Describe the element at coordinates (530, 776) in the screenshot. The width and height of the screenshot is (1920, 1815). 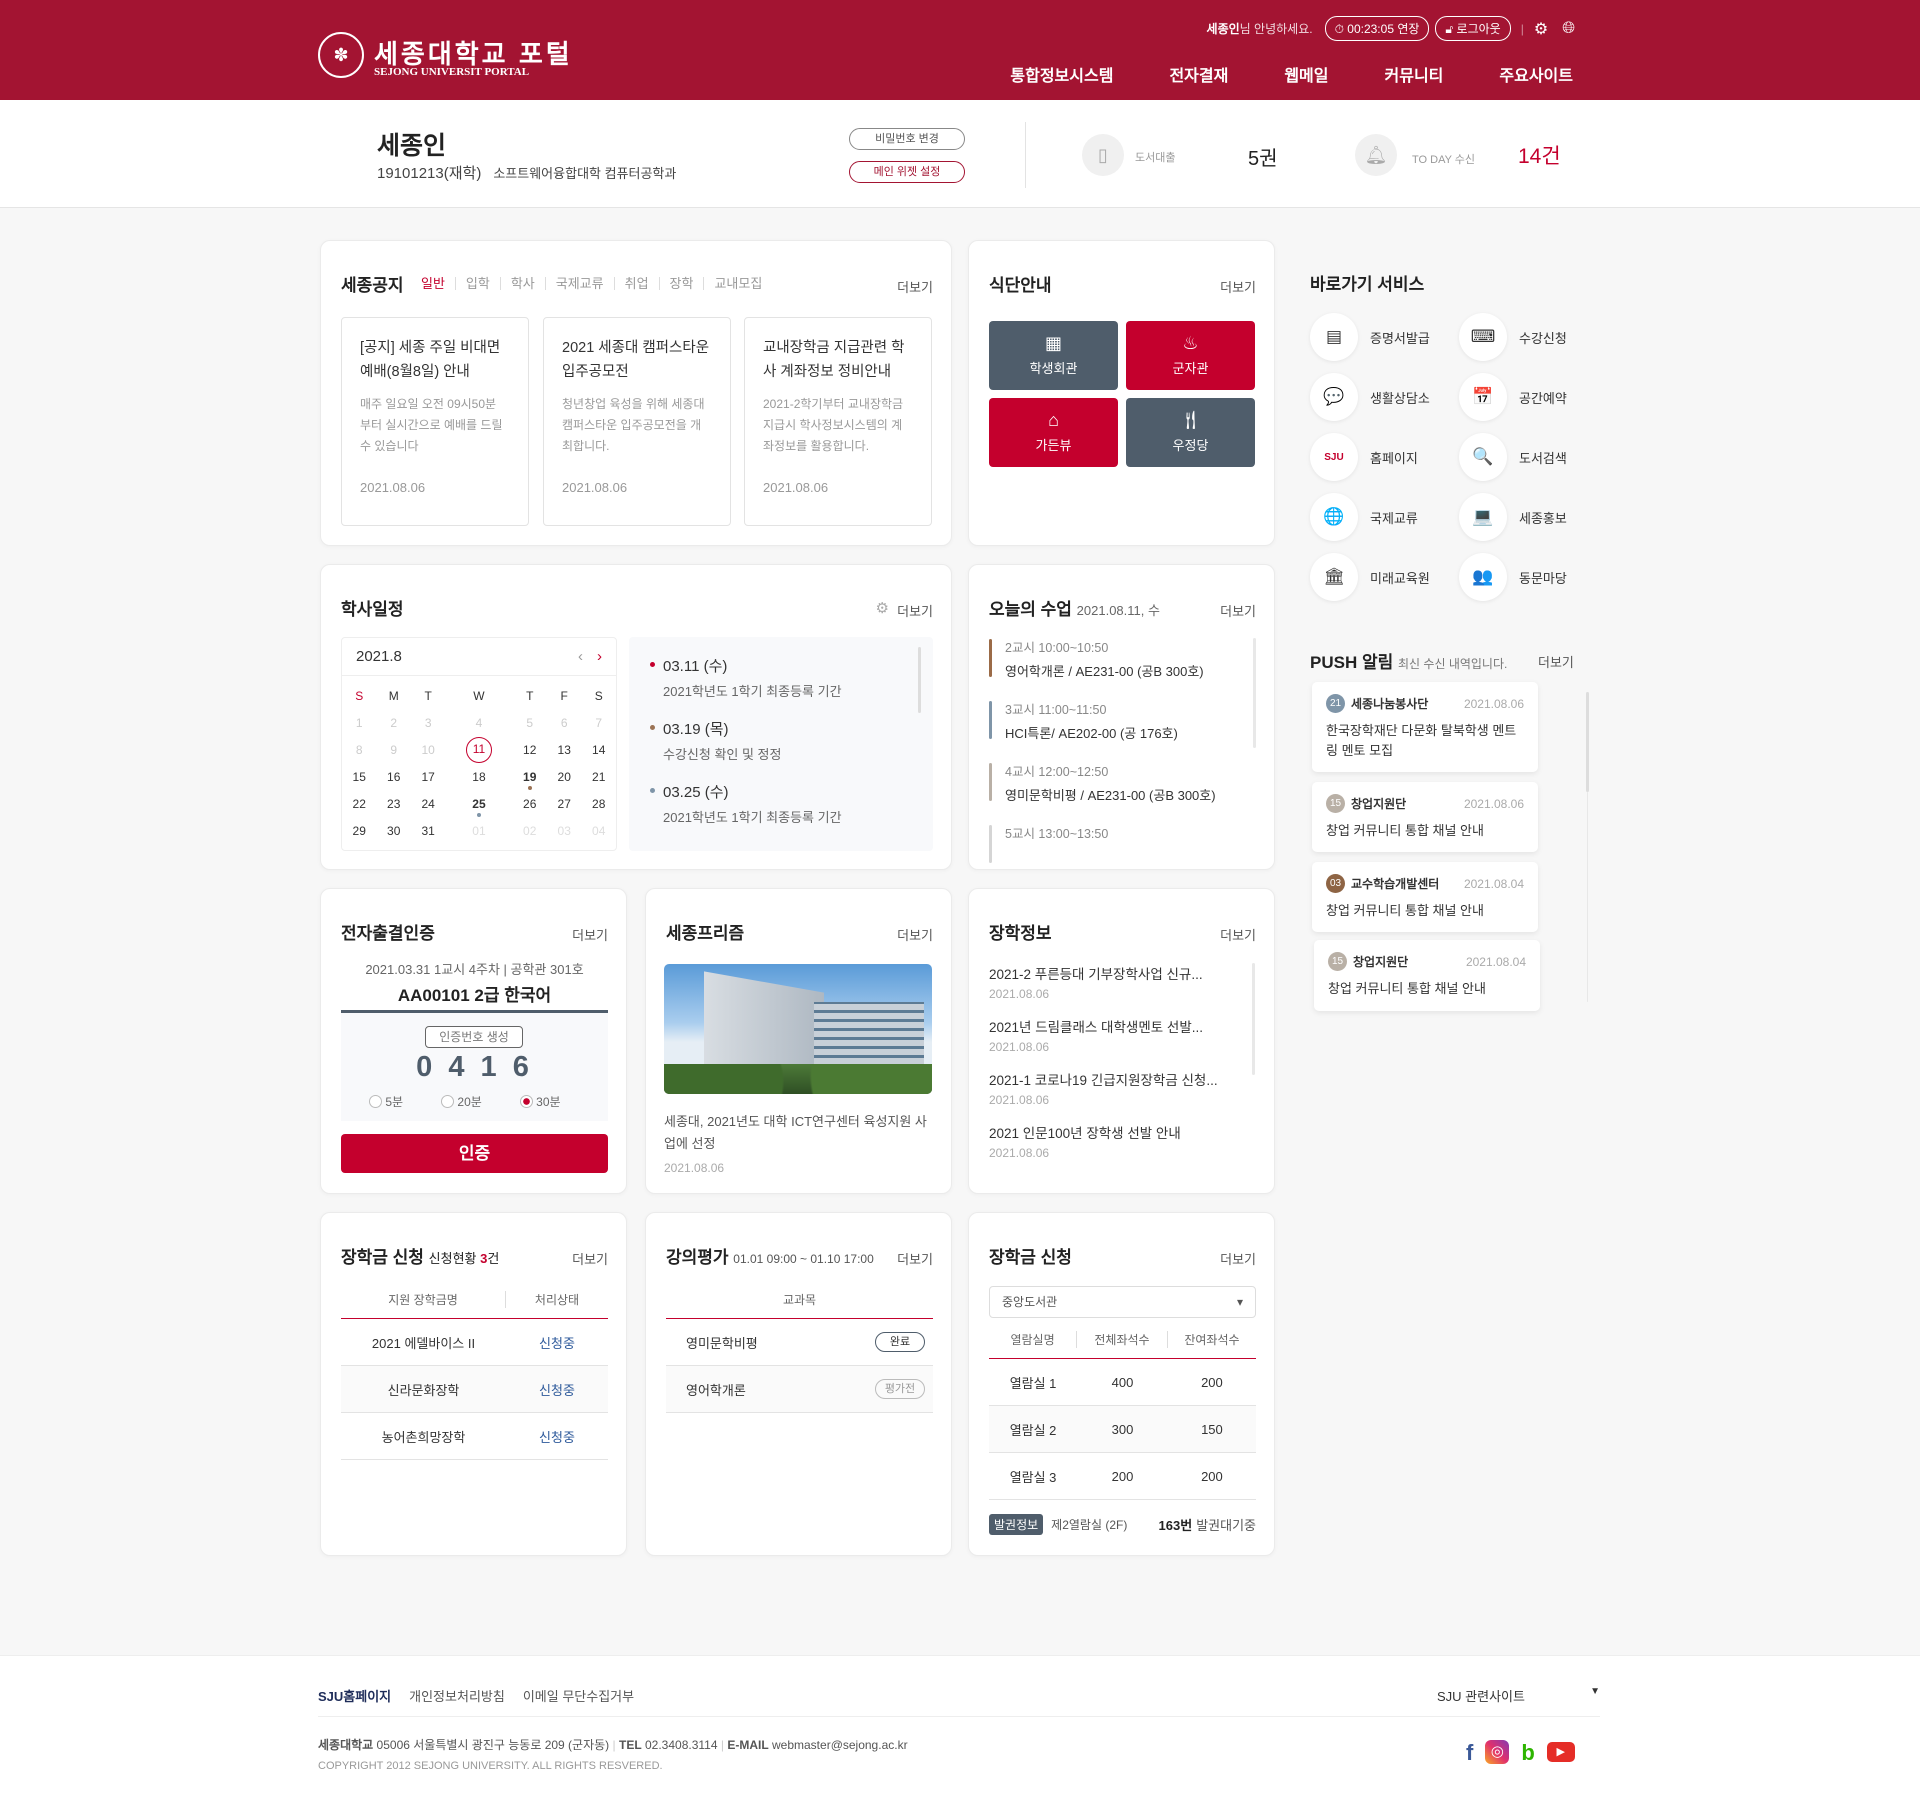
I see `calendar-day: 19` at that location.